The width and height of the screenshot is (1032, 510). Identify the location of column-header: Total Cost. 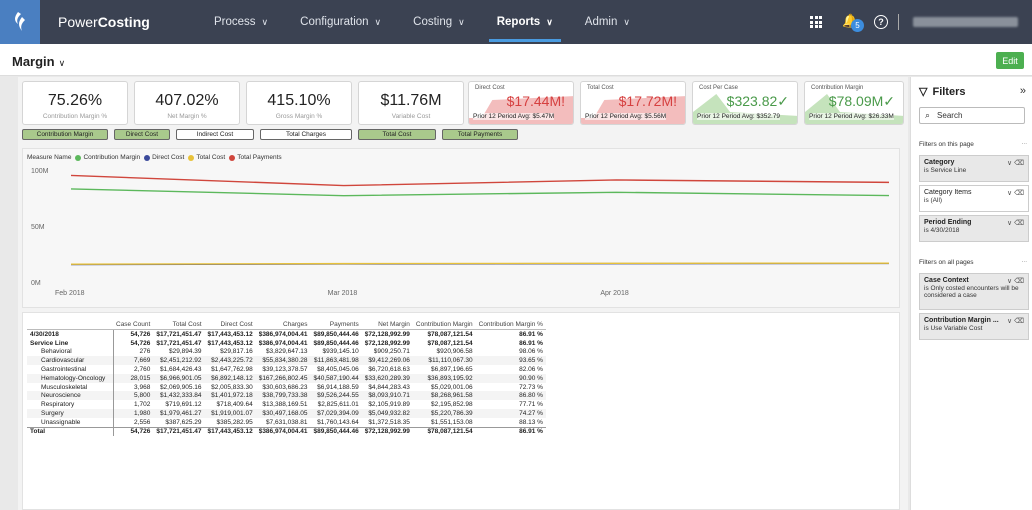
(179, 324).